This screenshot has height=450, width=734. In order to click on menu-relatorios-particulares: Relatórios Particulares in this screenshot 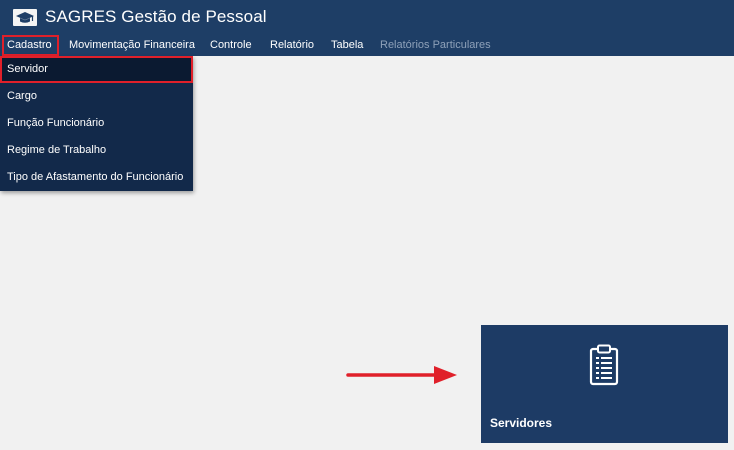, I will do `click(435, 45)`.